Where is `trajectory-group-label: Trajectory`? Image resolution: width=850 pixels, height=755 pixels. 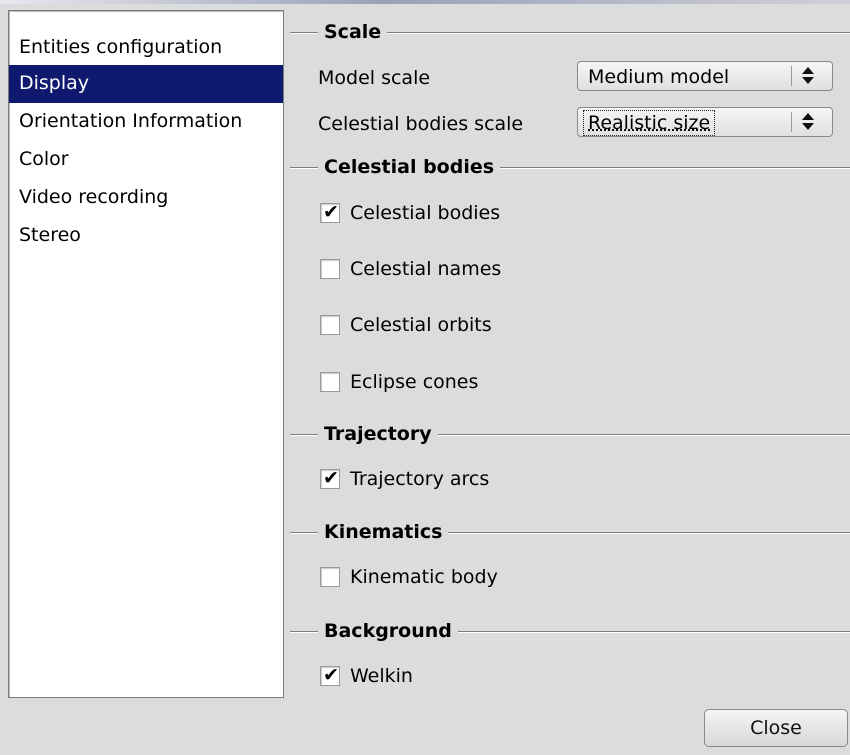
trajectory-group-label: Trajectory is located at coordinates (378, 434).